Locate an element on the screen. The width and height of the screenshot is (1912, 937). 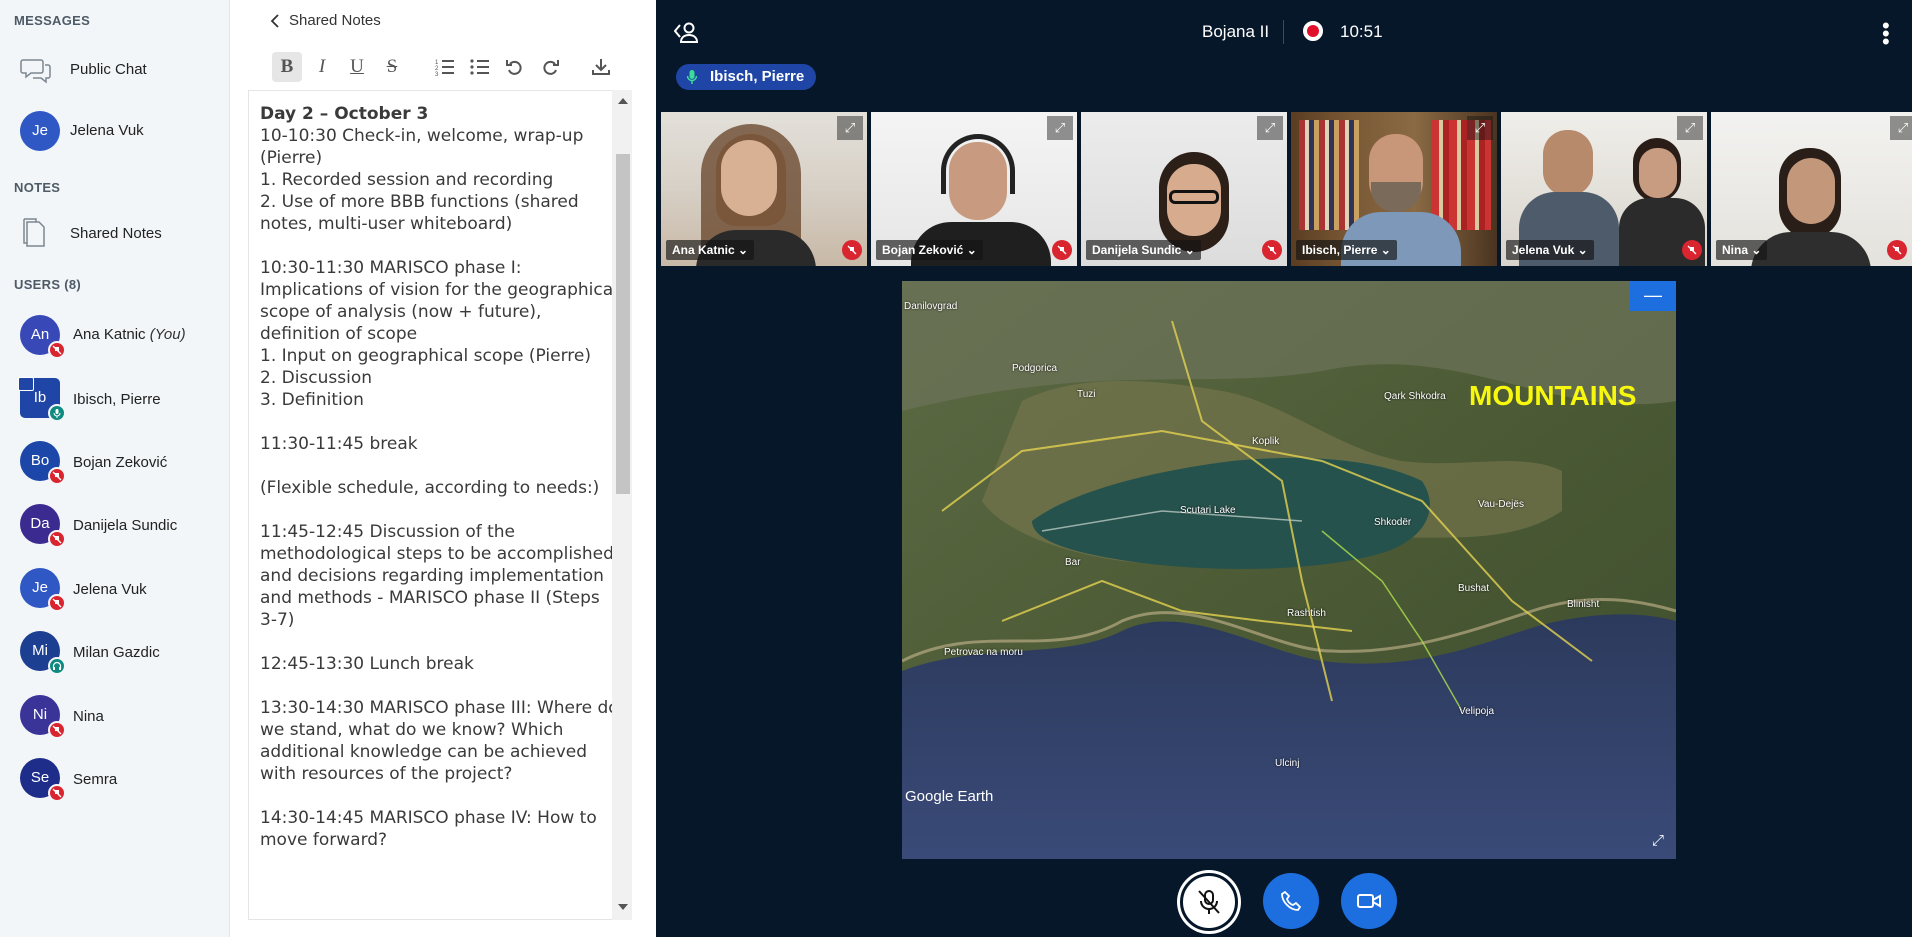
video-tile: Jelena Vuk ⌄ ⤢ is located at coordinates (1604, 189).